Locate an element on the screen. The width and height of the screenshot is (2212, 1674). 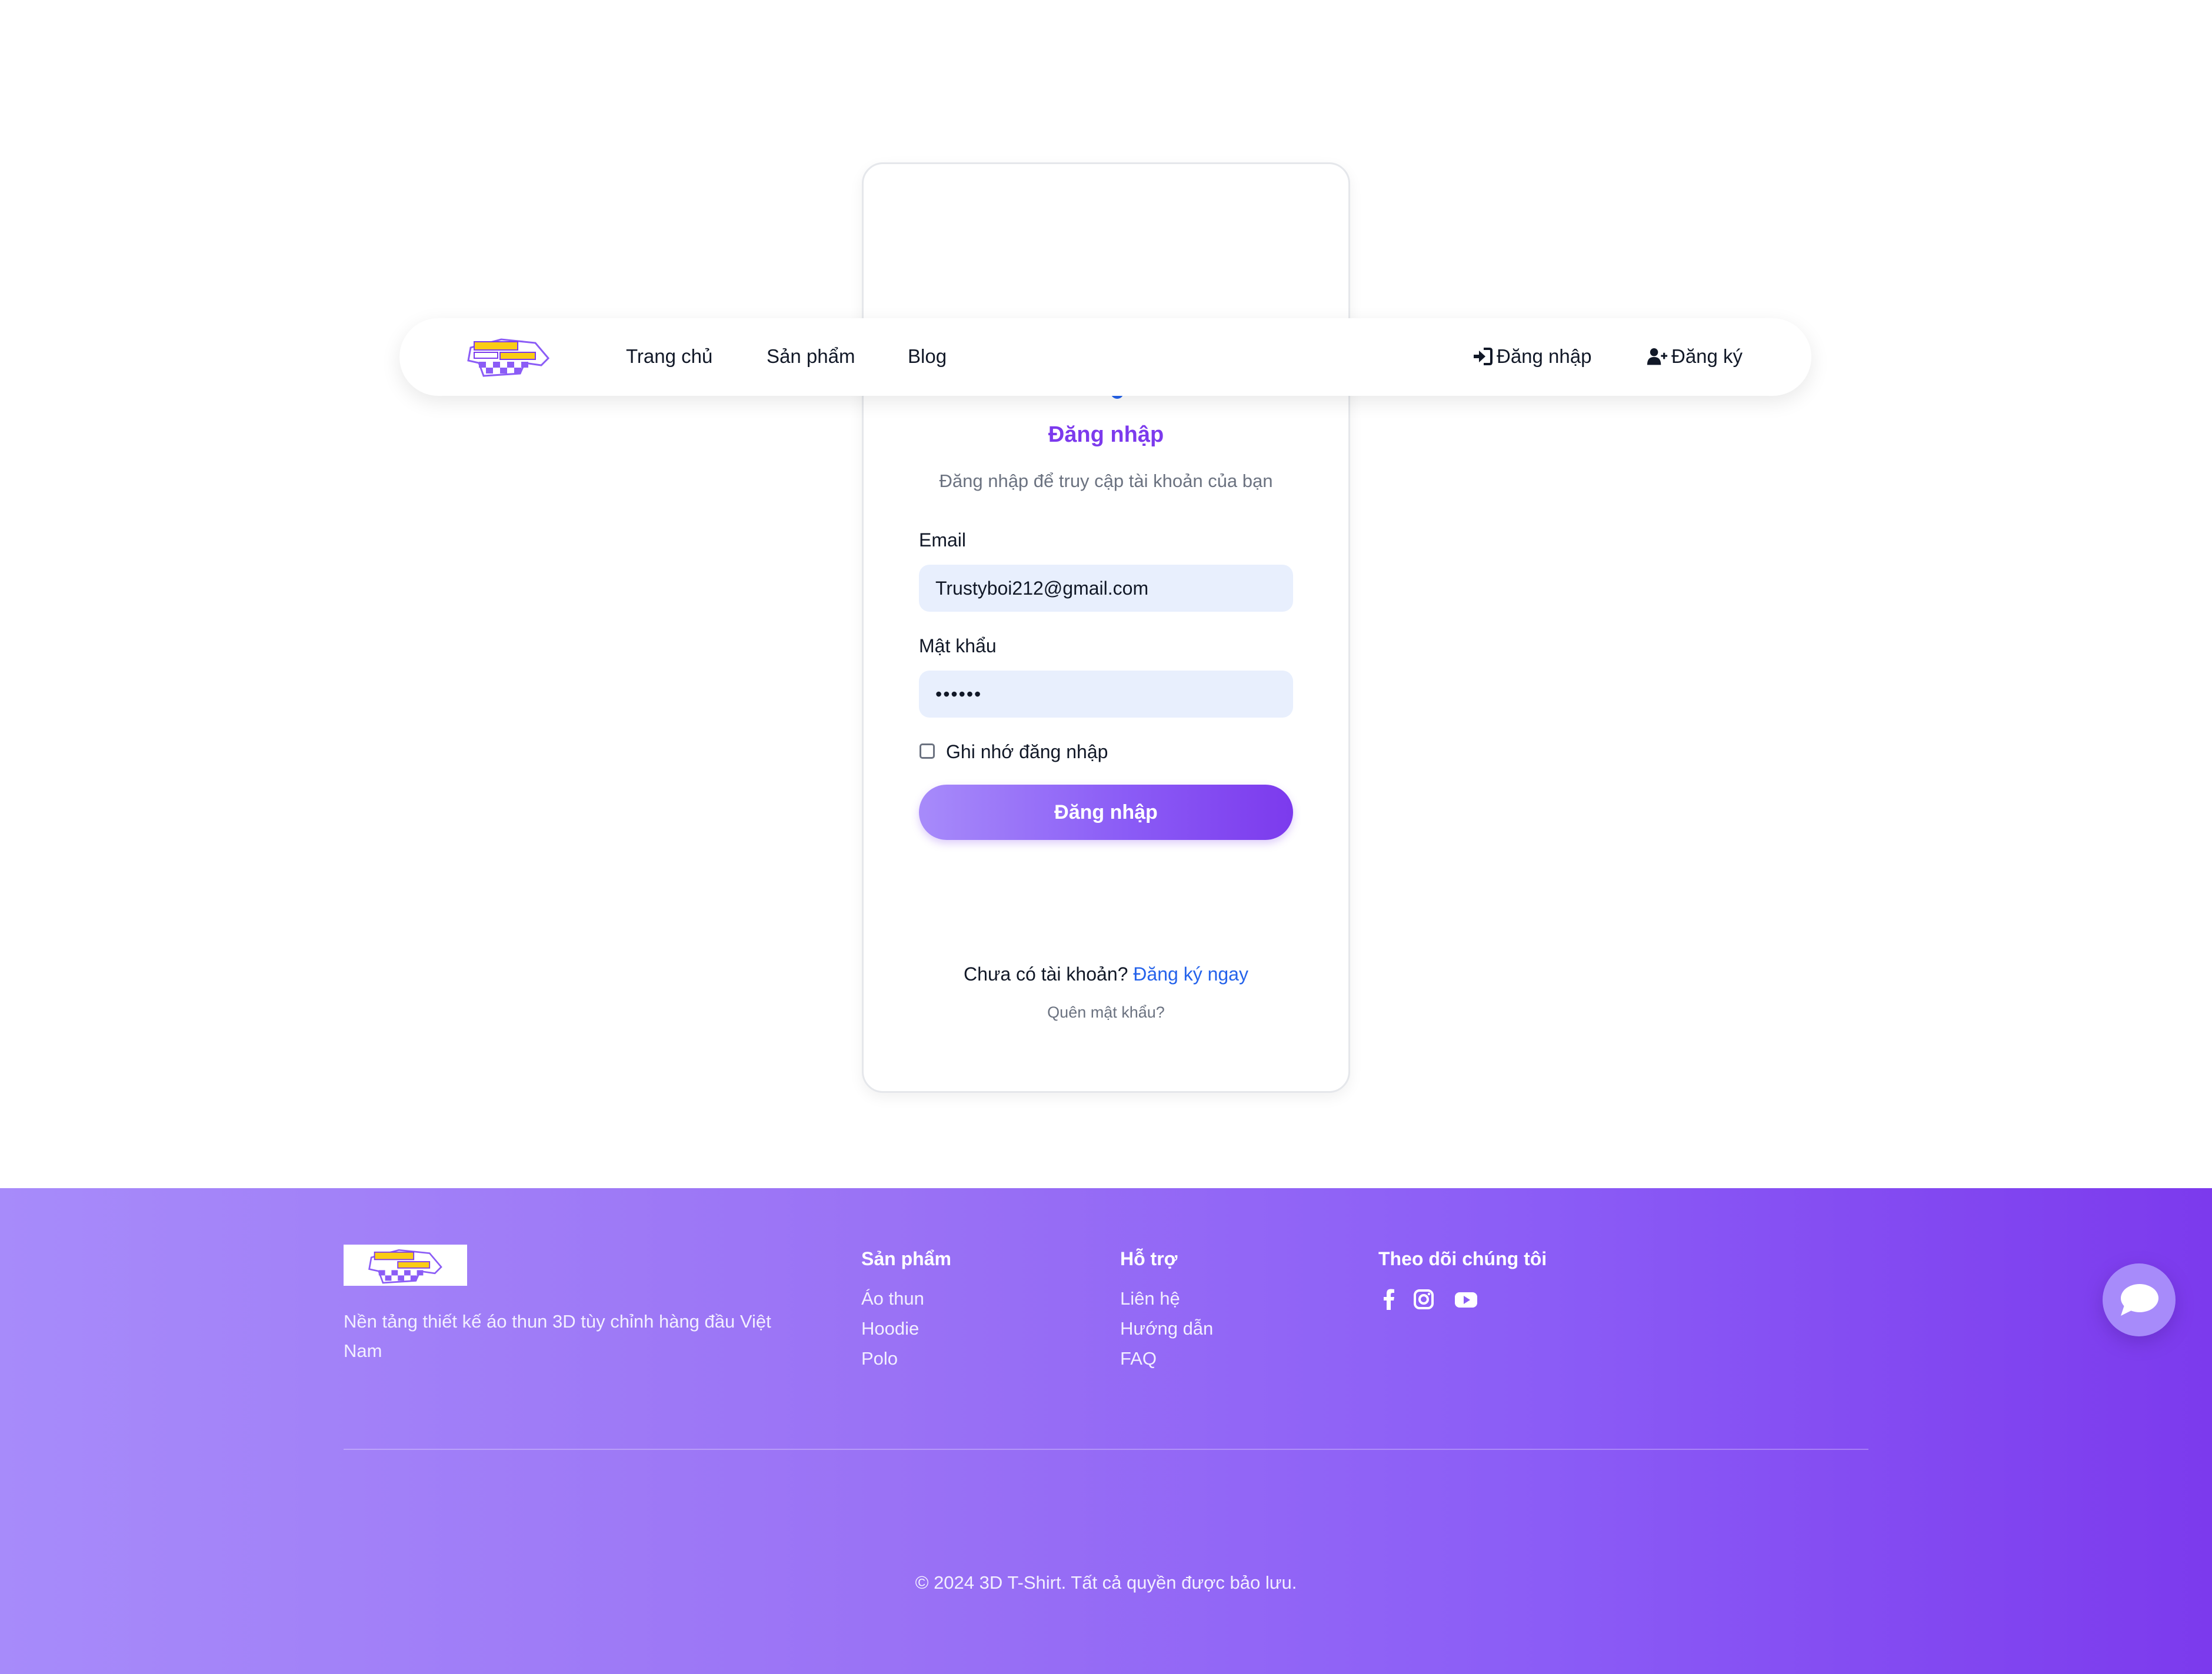
nav-register-button: Đăng ký is located at coordinates (1695, 356).